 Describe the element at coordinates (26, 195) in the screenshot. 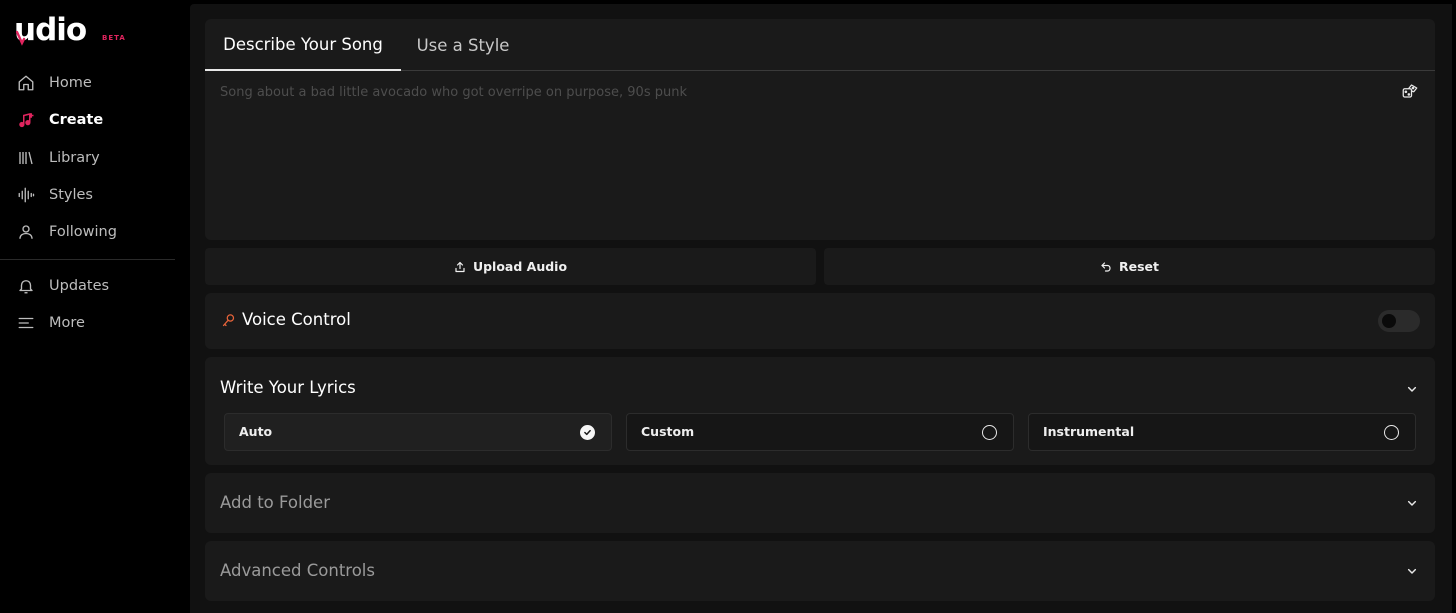

I see `waveform-icon` at that location.